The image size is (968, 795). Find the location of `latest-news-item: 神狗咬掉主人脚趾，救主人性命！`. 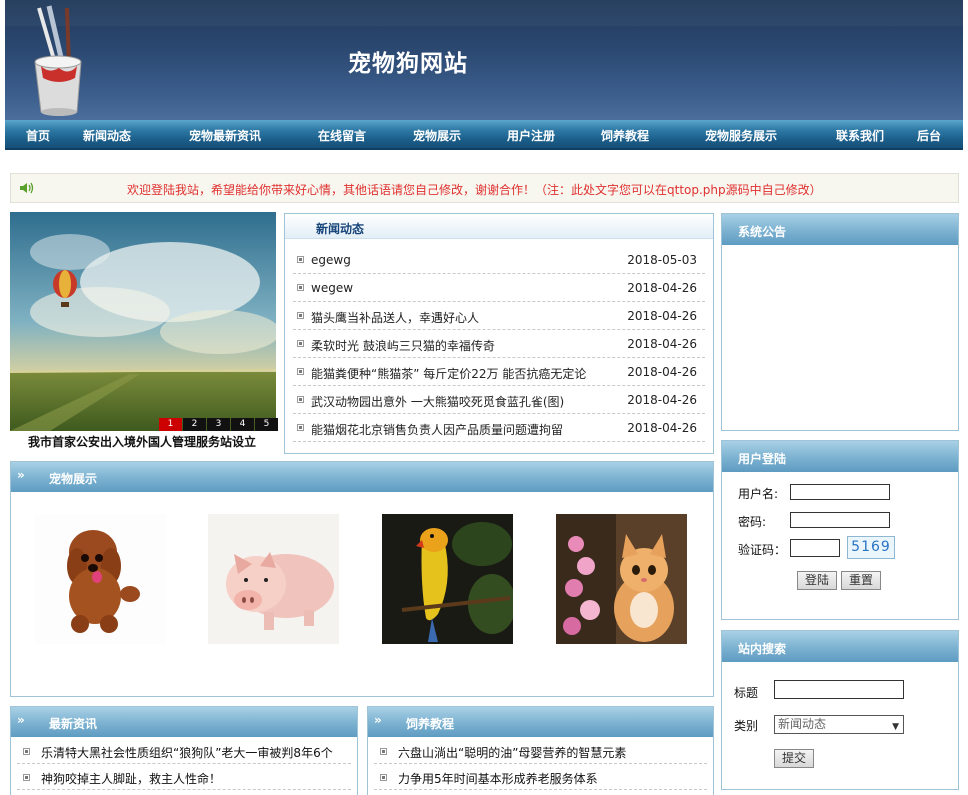

latest-news-item: 神狗咬掉主人脚趾，救主人性命！ is located at coordinates (184, 777).